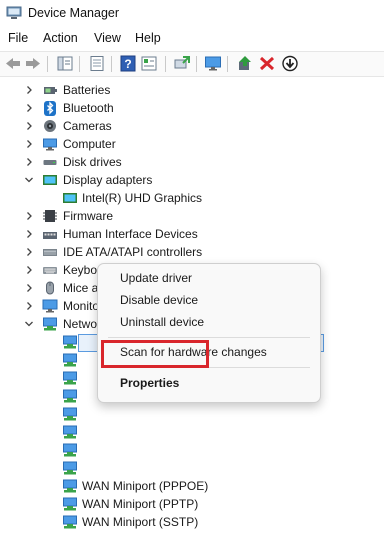 Image resolution: width=384 pixels, height=533 pixels. I want to click on firmware-icon, so click(50, 216).